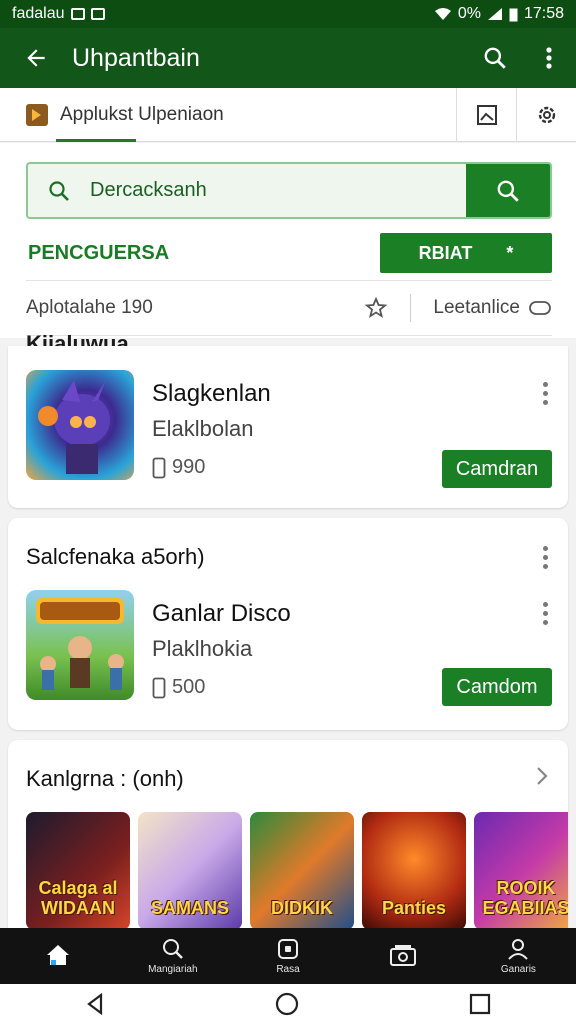  I want to click on nav-search: Mangiariah, so click(172, 956).